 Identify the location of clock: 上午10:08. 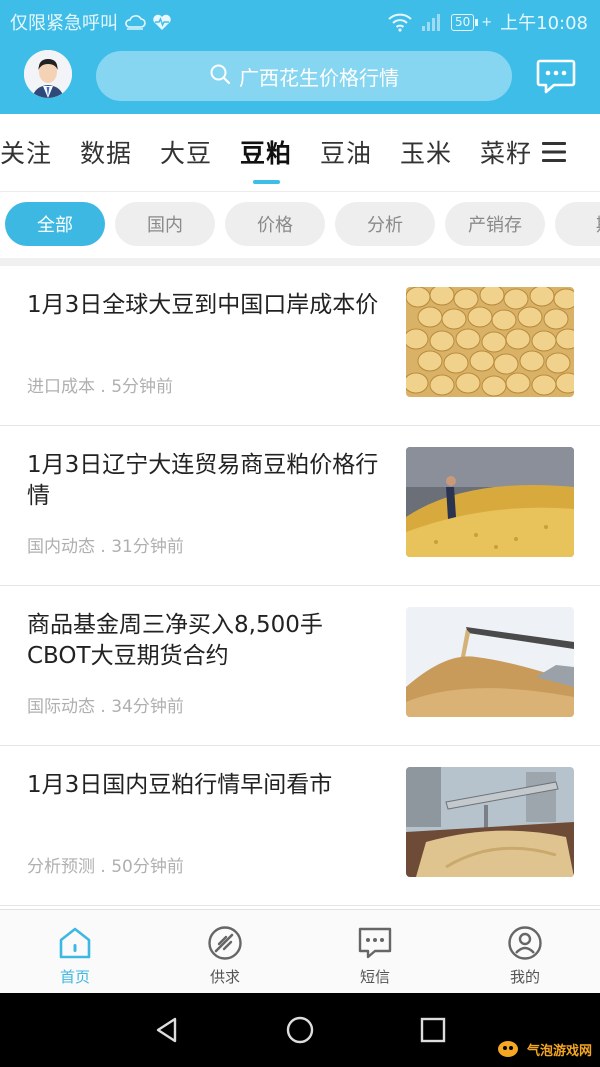
(544, 23).